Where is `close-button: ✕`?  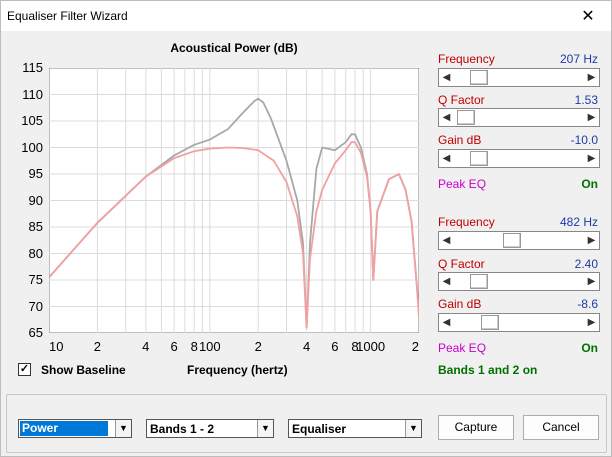 close-button: ✕ is located at coordinates (588, 16).